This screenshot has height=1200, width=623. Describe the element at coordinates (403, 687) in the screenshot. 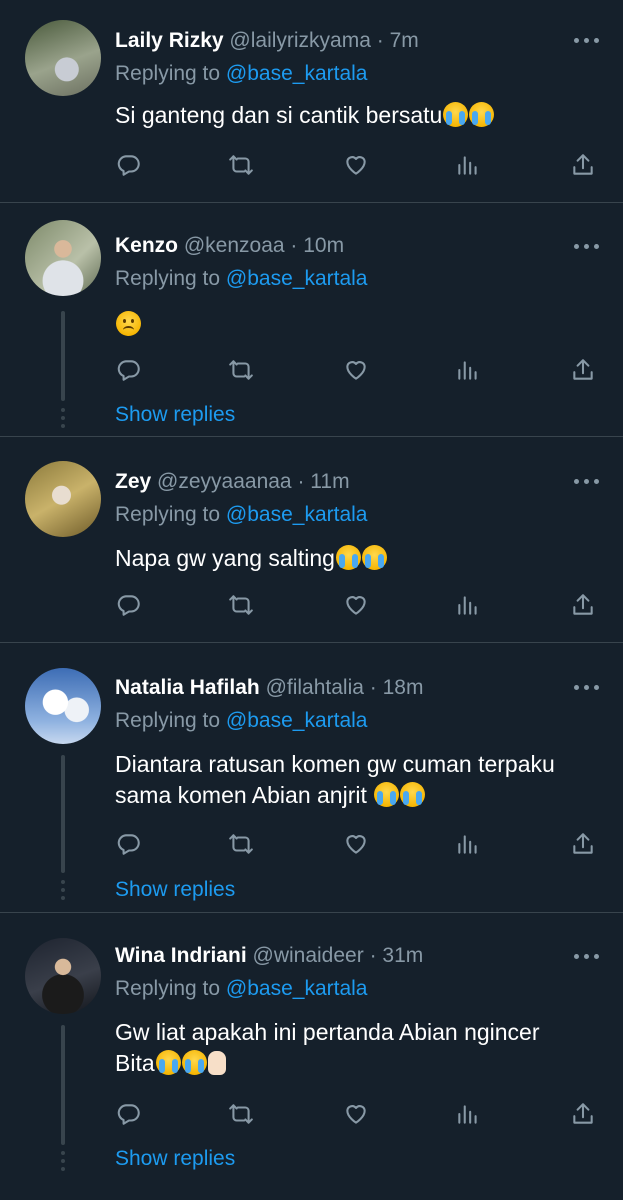

I see `timestamp: 18m` at that location.